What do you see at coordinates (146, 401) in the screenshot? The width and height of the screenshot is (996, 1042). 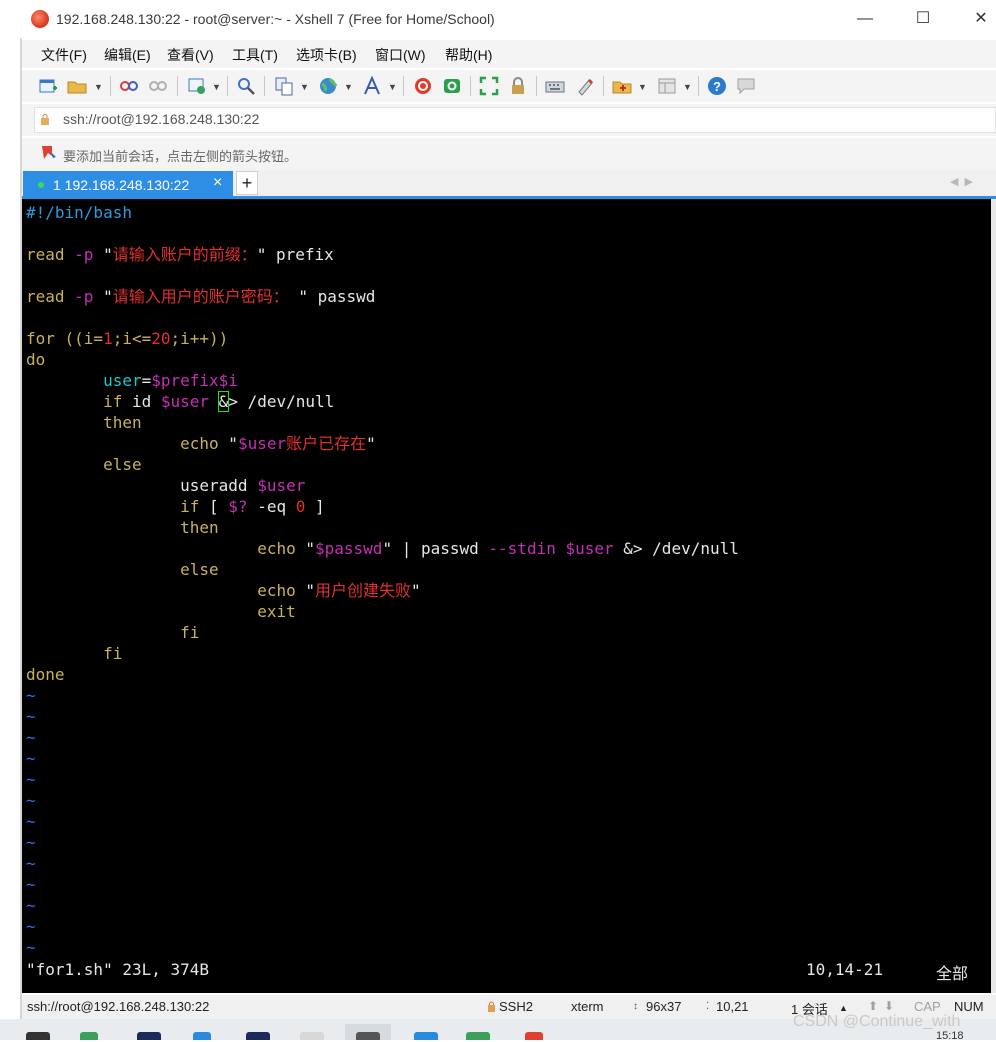 I see `terminal-token: id` at bounding box center [146, 401].